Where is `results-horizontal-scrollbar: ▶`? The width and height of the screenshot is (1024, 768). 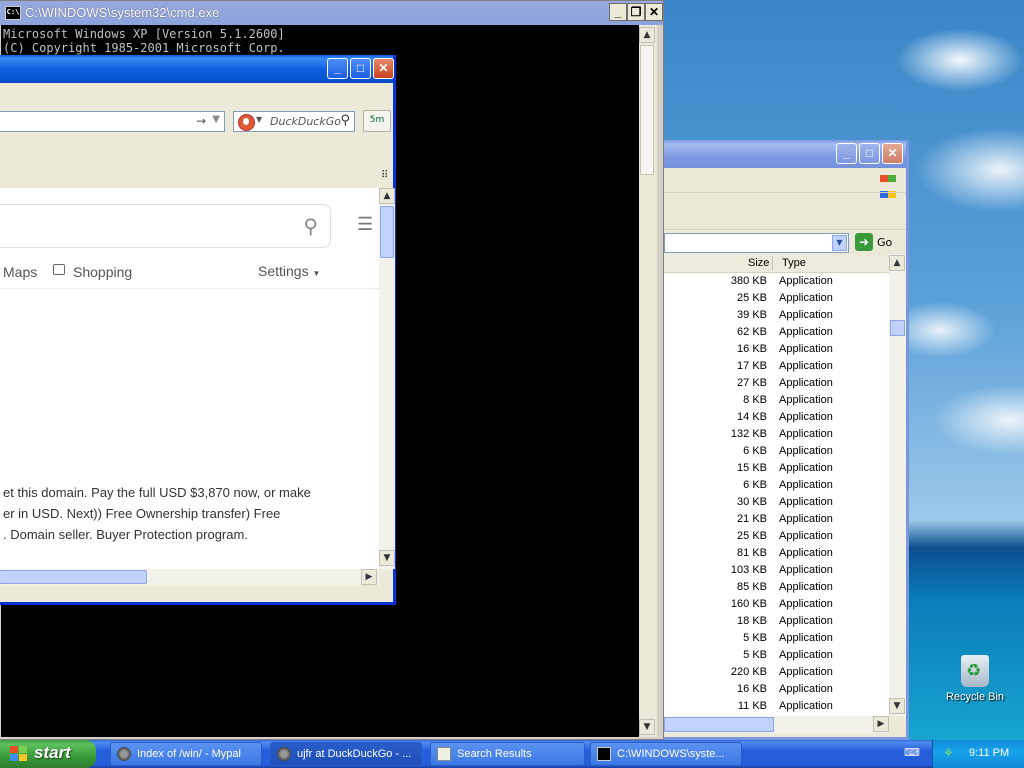 results-horizontal-scrollbar: ▶ is located at coordinates (776, 724).